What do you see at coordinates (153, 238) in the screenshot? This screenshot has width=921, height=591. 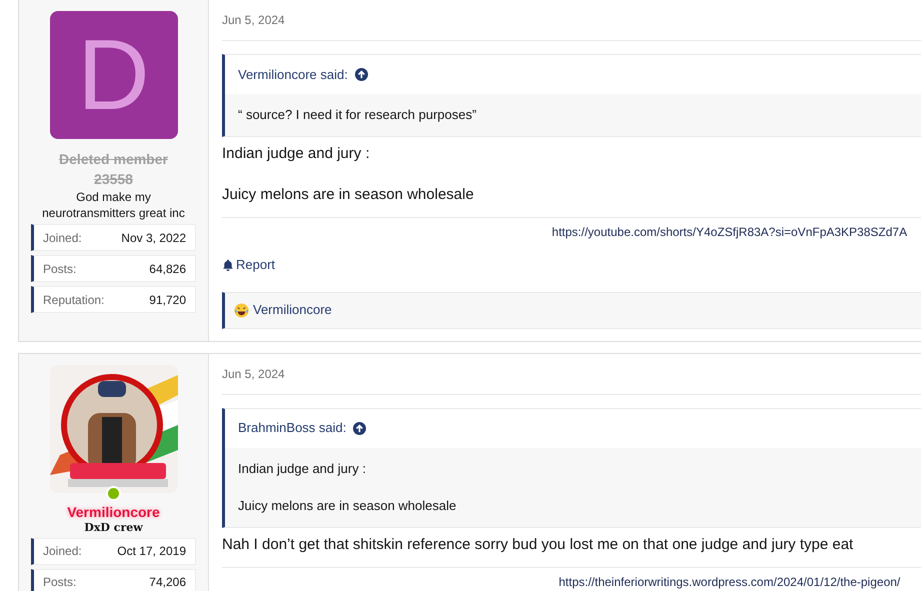 I see `stat-value: Nov 3, 2022` at bounding box center [153, 238].